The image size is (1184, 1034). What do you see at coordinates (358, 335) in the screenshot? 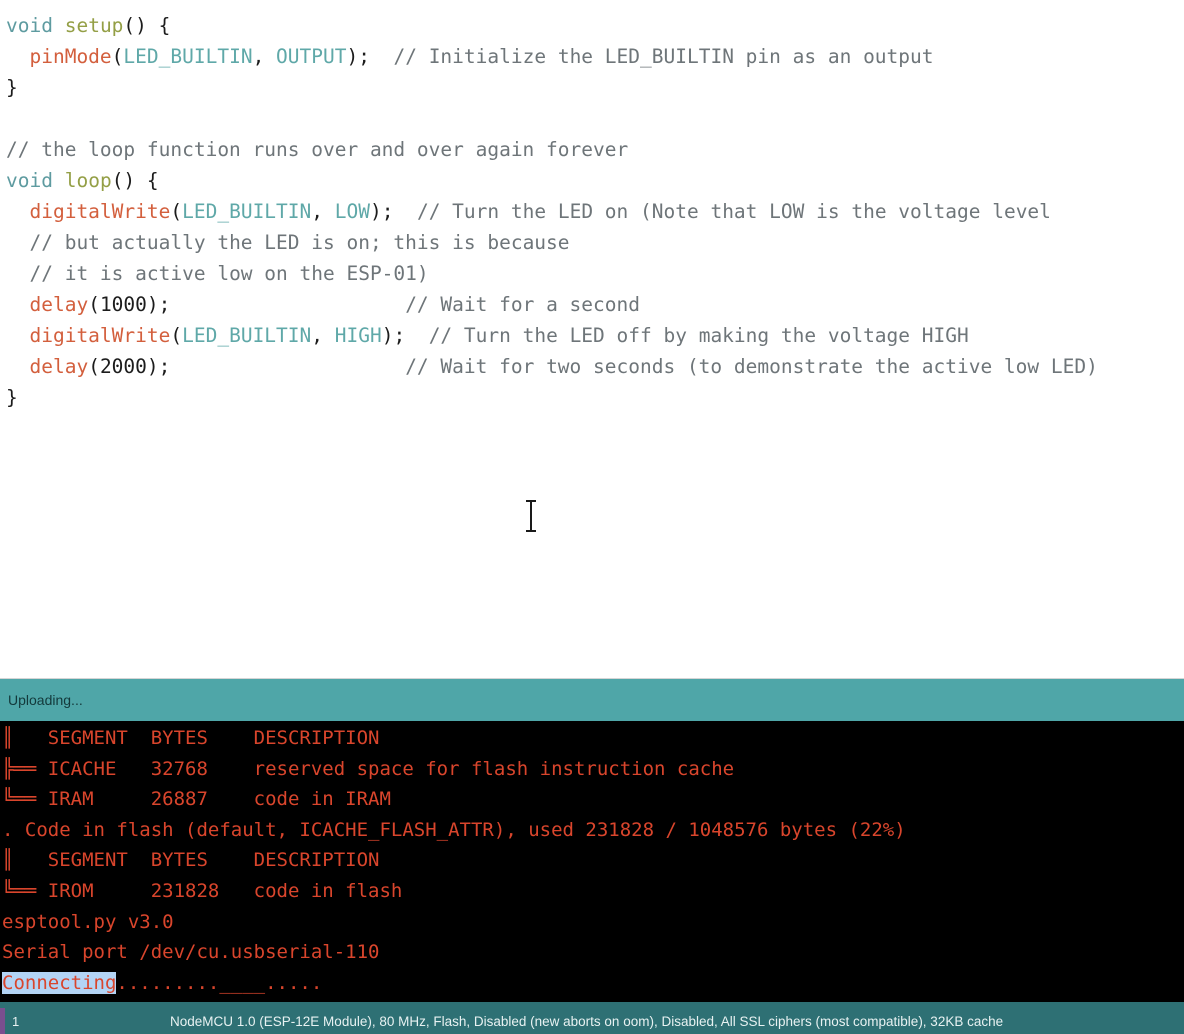
I see `code-token: HIGH` at bounding box center [358, 335].